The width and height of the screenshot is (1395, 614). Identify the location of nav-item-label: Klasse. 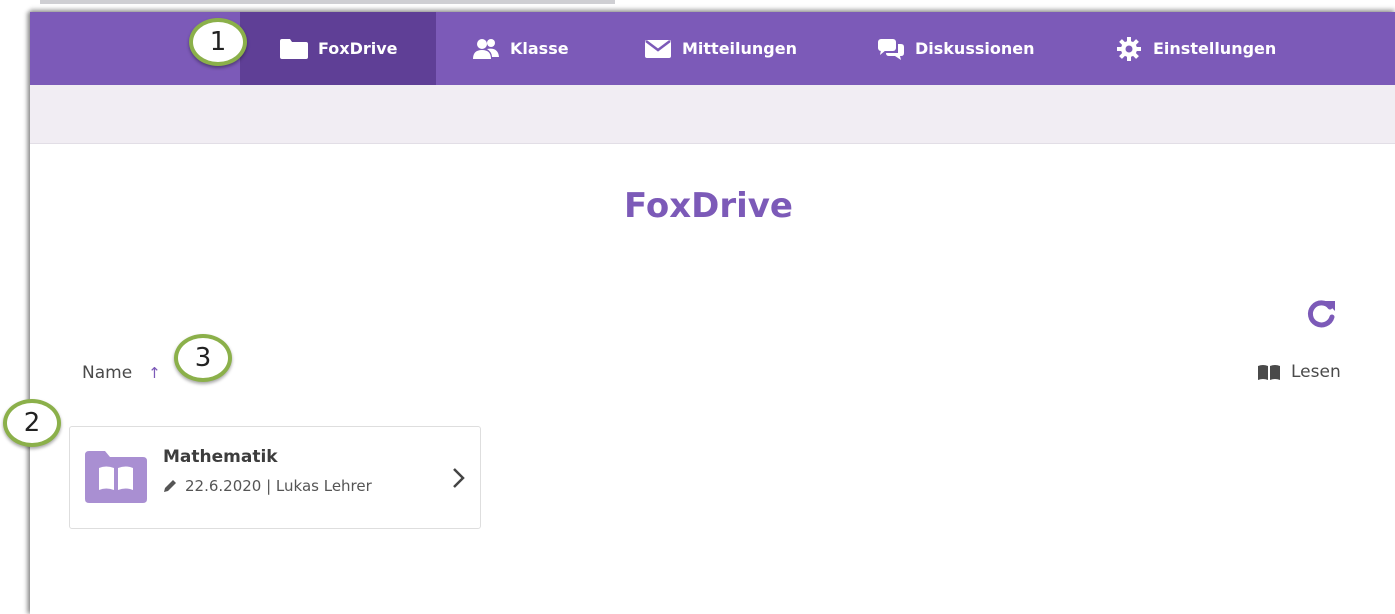
(539, 48).